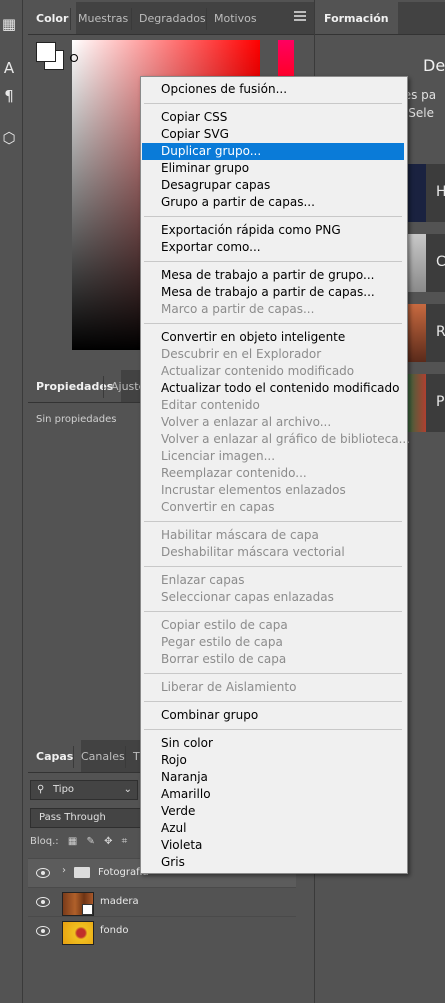 The image size is (445, 1003). I want to click on learn-card-1: H, so click(425, 193).